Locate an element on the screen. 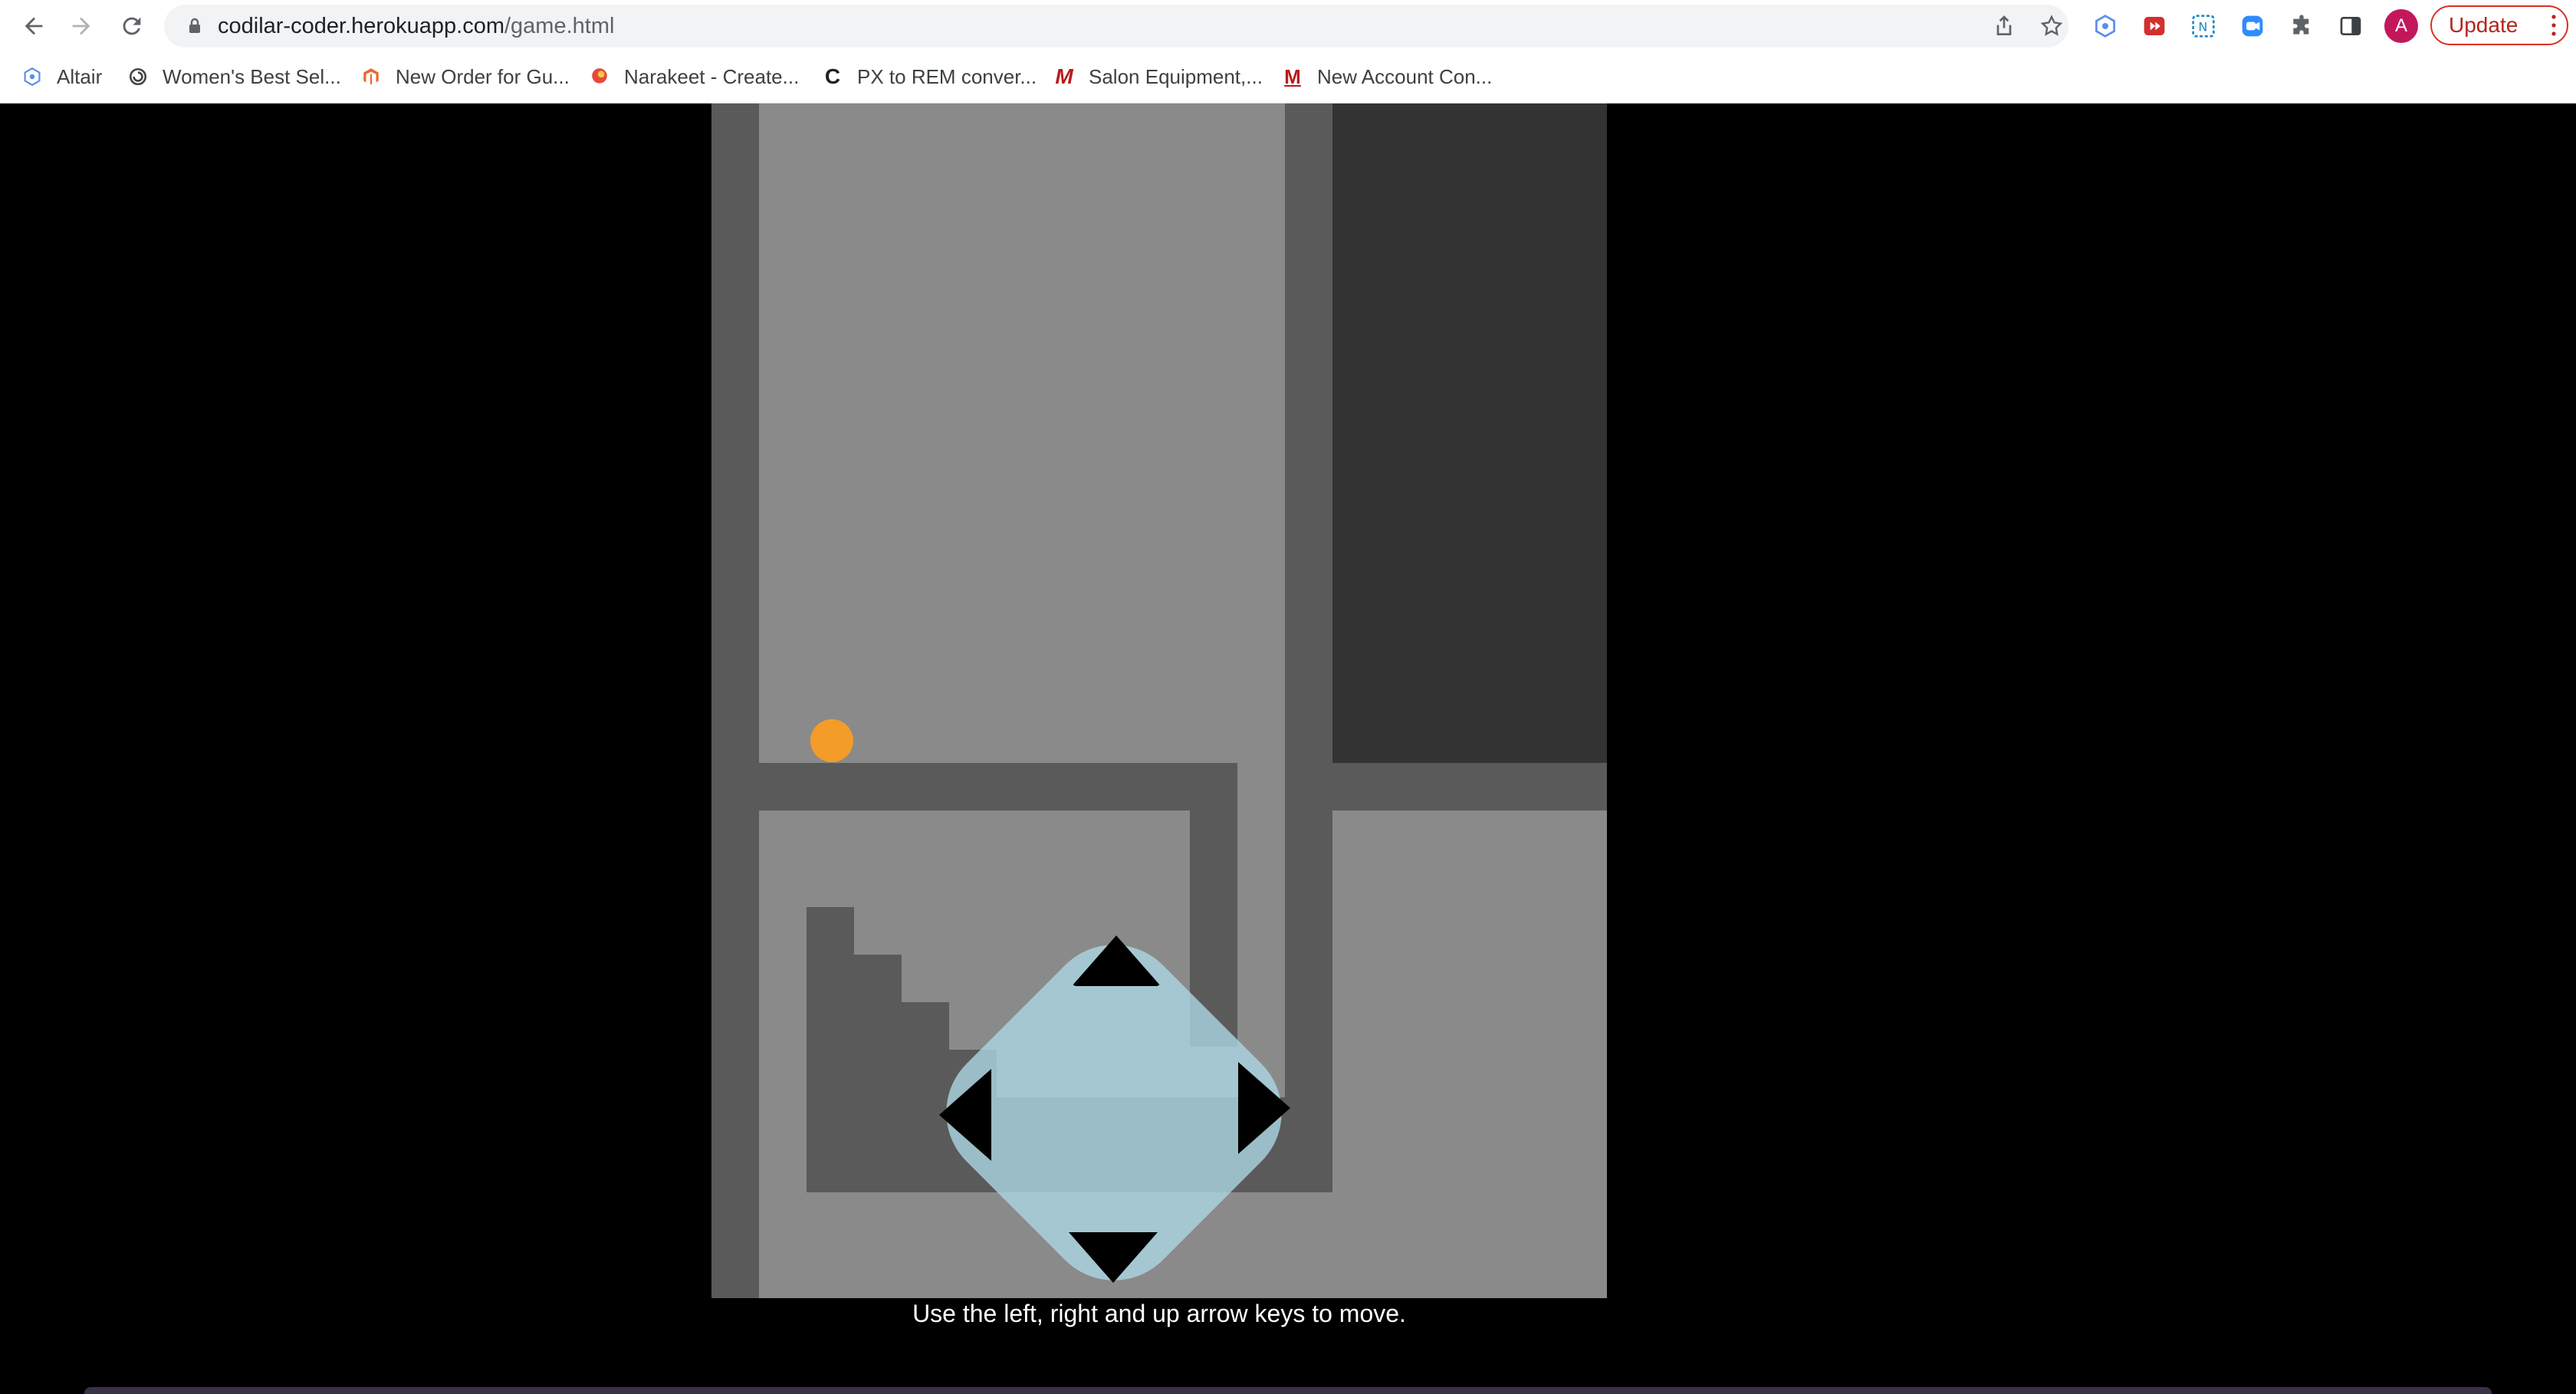  url-text: codilar-coder.herokuapp.com/game.html is located at coordinates (416, 27).